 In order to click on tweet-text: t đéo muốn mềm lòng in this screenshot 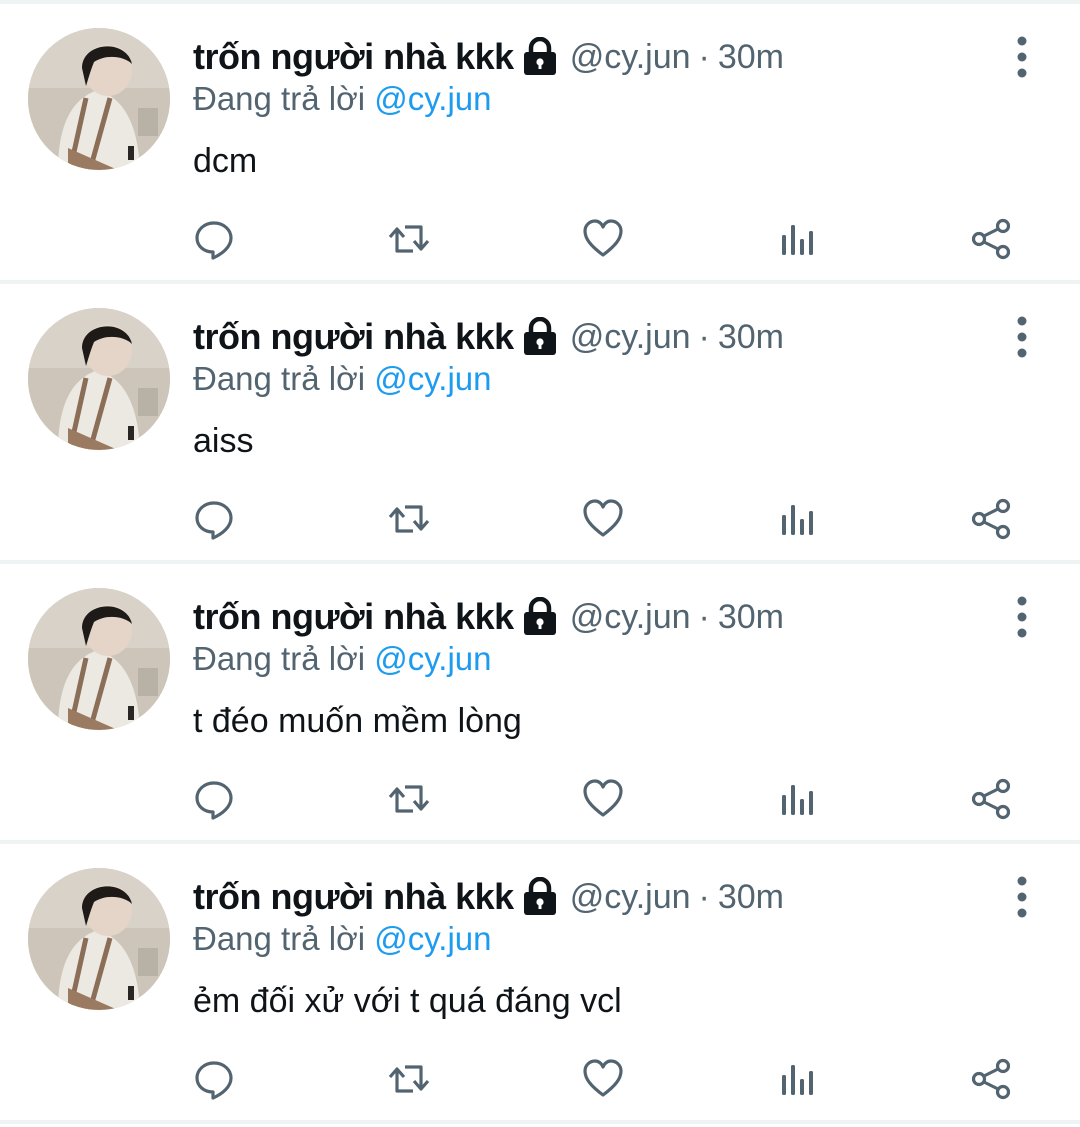, I will do `click(357, 721)`.